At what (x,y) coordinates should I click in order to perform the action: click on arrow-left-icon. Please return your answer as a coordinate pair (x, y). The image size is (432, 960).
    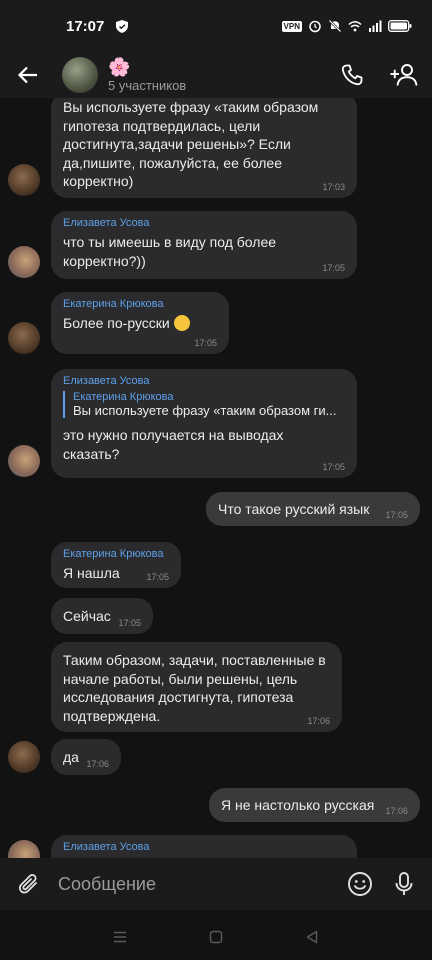
    Looking at the image, I should click on (27, 75).